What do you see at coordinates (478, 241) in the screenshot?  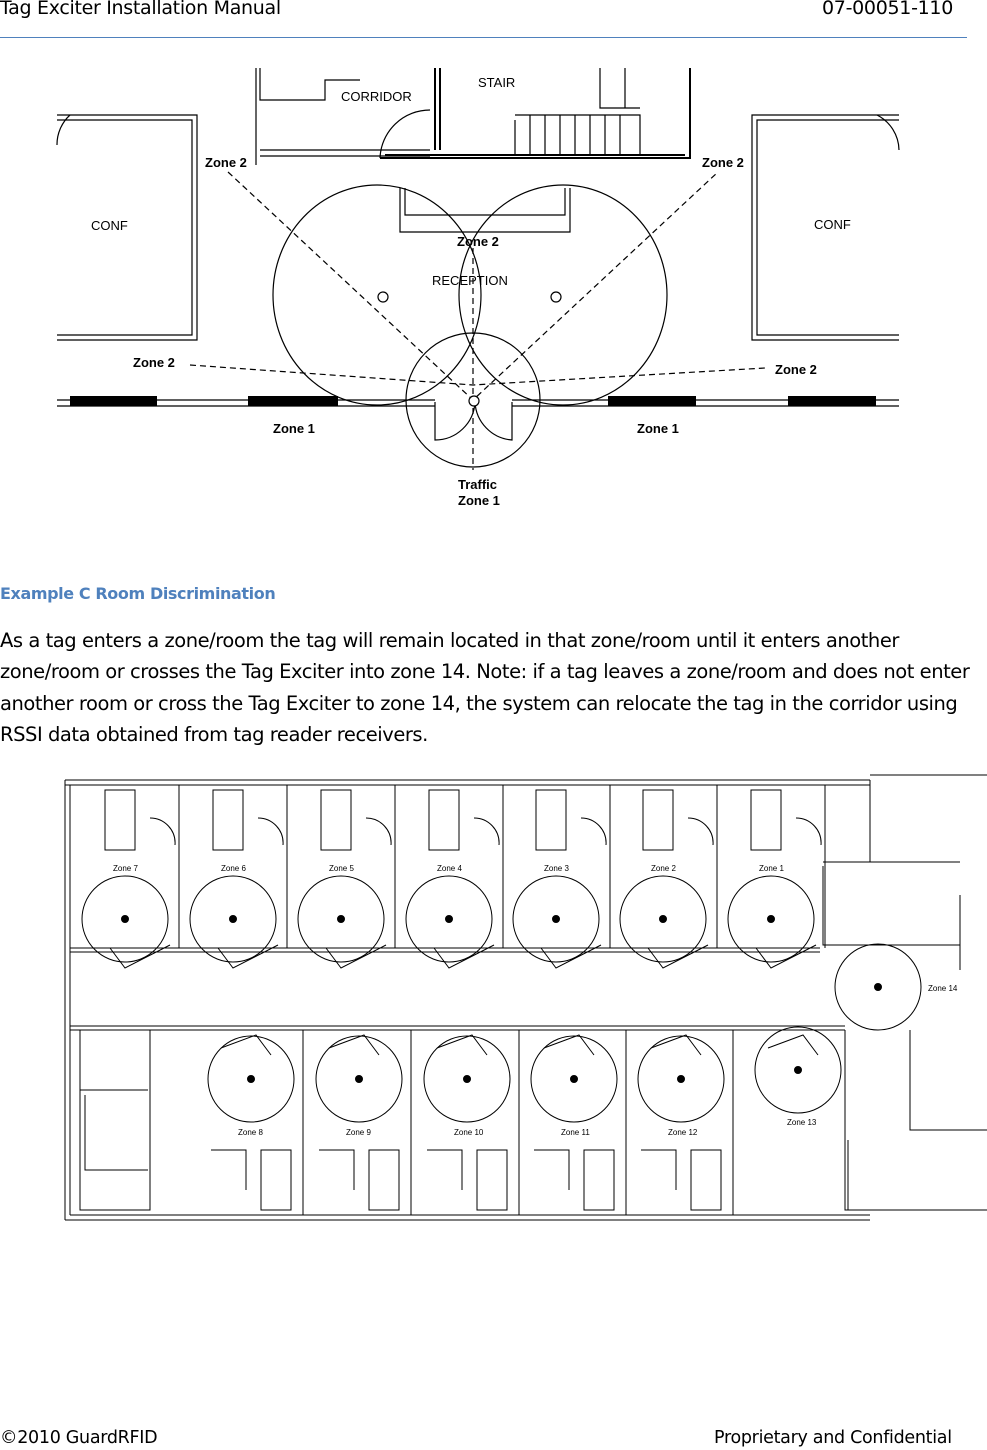 I see `label-zone2-center: Zone 2` at bounding box center [478, 241].